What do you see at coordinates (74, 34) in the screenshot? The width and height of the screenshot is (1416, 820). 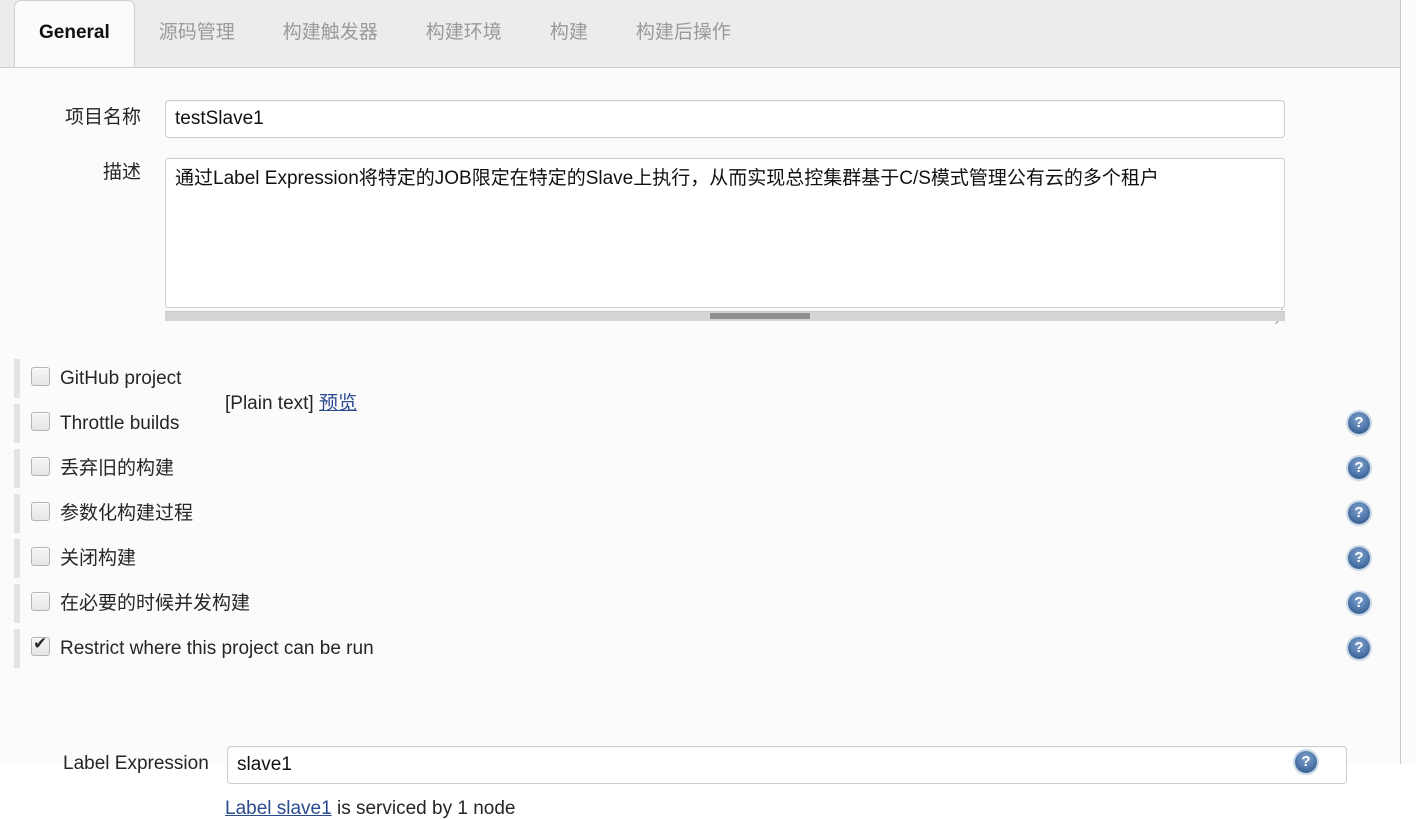 I see `tab-general: General` at bounding box center [74, 34].